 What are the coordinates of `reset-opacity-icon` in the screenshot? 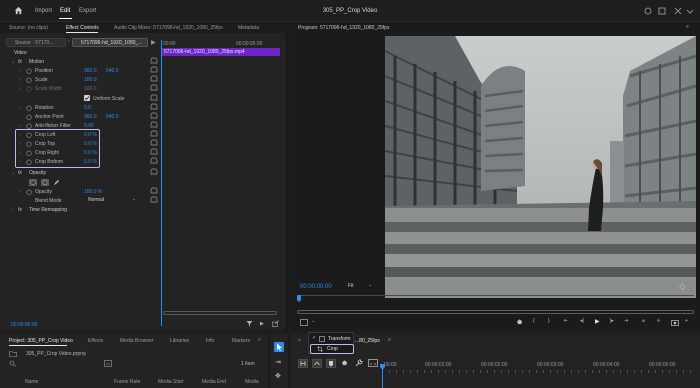 It's located at (154, 190).